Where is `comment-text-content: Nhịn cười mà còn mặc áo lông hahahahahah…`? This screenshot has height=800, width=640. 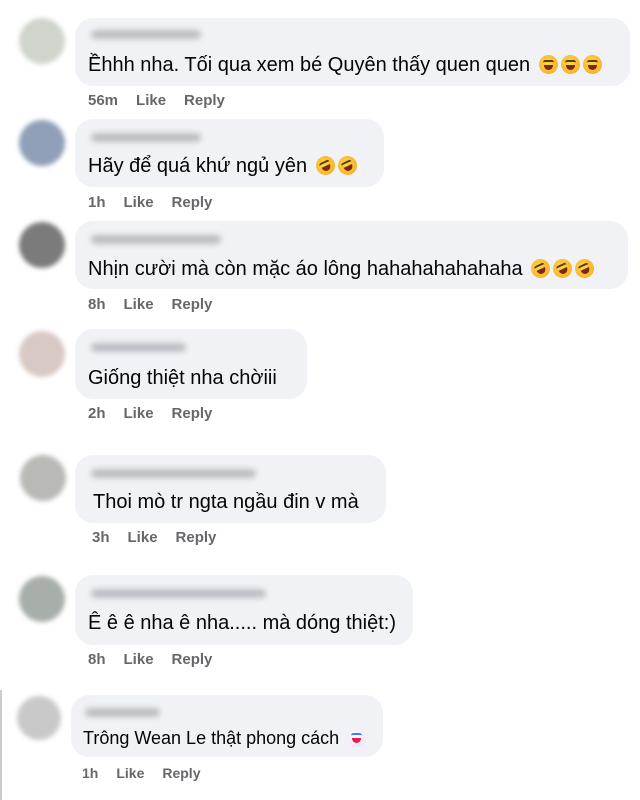 comment-text-content: Nhịn cười mà còn mặc áo lông hahahahahah… is located at coordinates (305, 269).